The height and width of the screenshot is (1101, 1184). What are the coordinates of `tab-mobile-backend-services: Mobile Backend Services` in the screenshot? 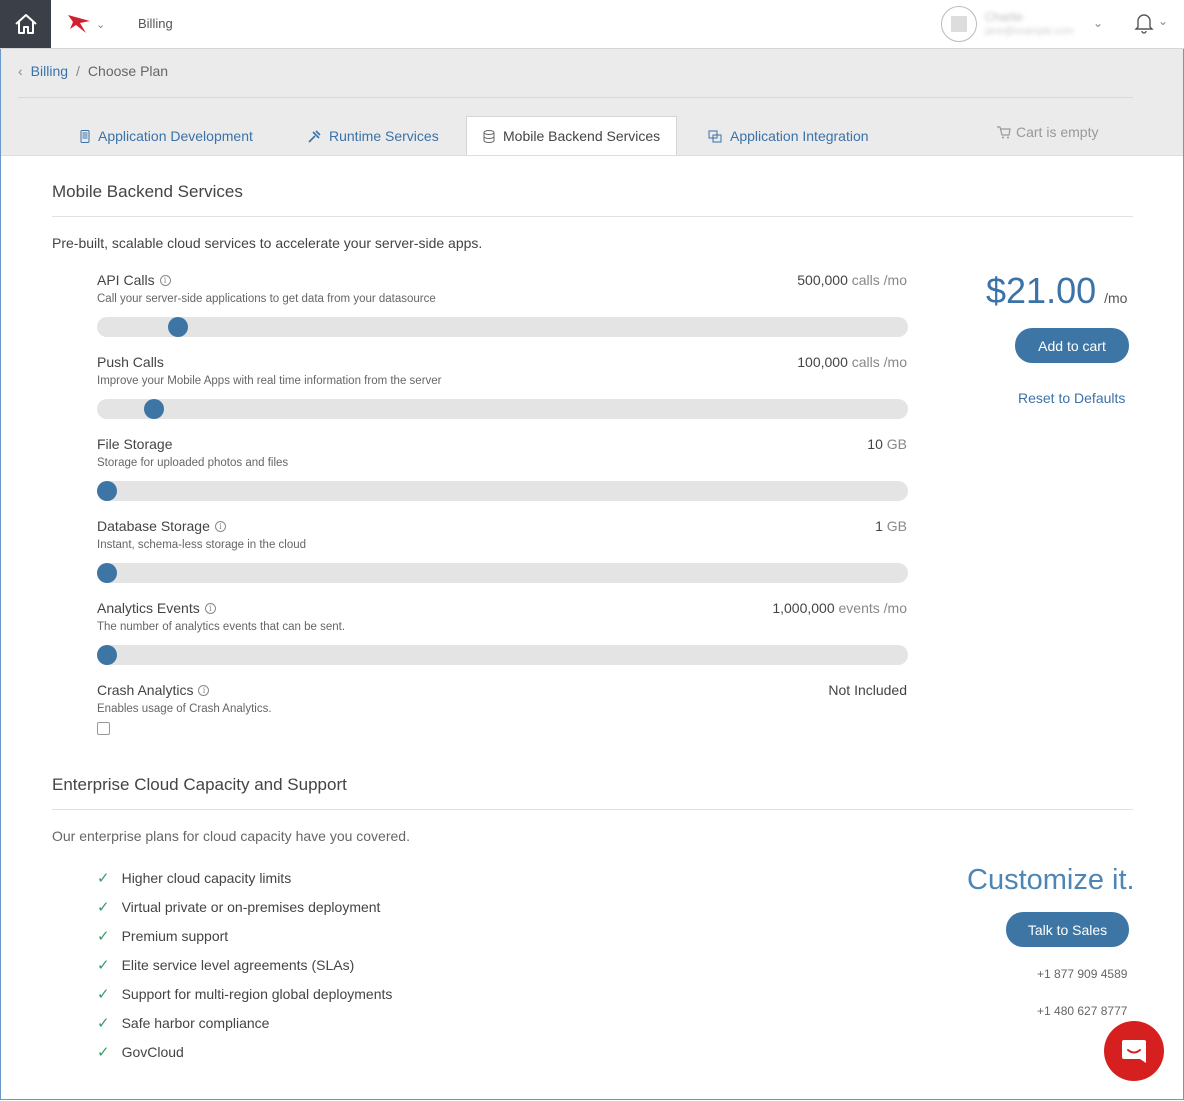 It's located at (572, 135).